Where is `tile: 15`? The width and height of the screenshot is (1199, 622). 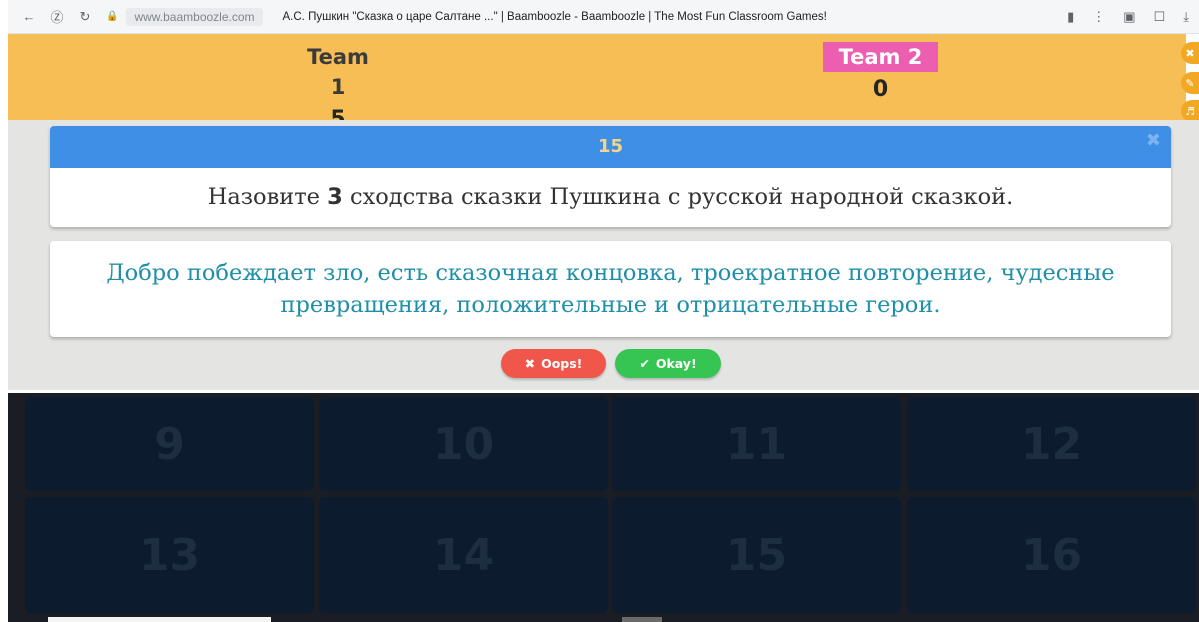
tile: 15 is located at coordinates (756, 555).